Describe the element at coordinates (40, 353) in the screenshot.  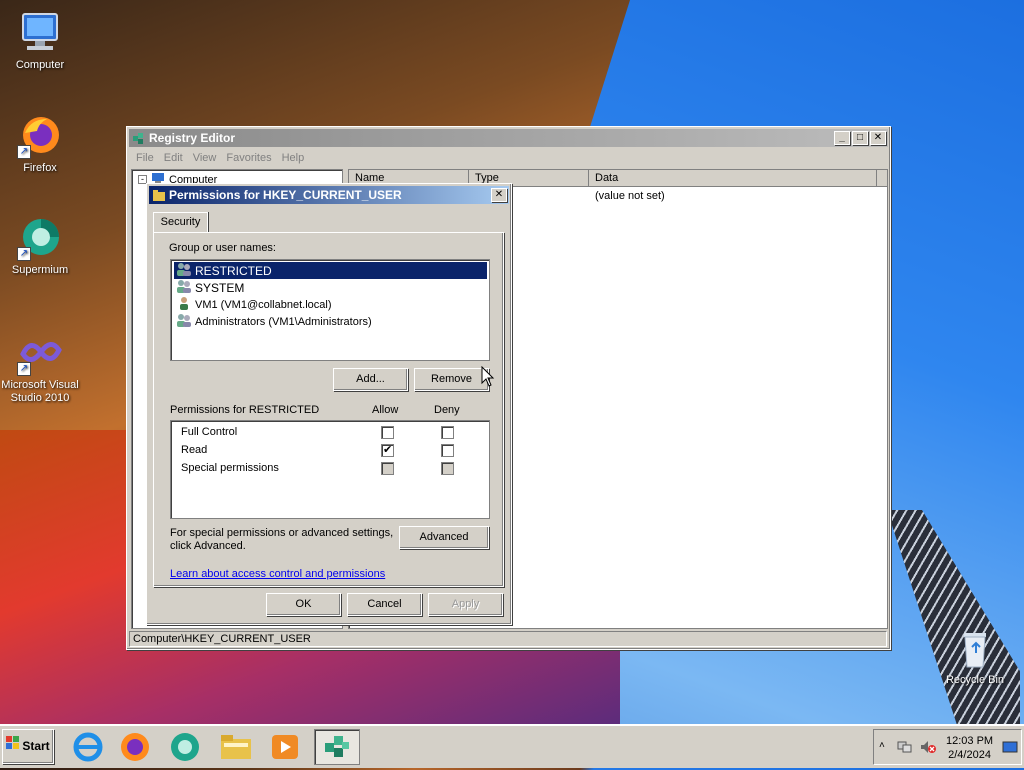
I see `visual-studio-icon: ↗` at that location.